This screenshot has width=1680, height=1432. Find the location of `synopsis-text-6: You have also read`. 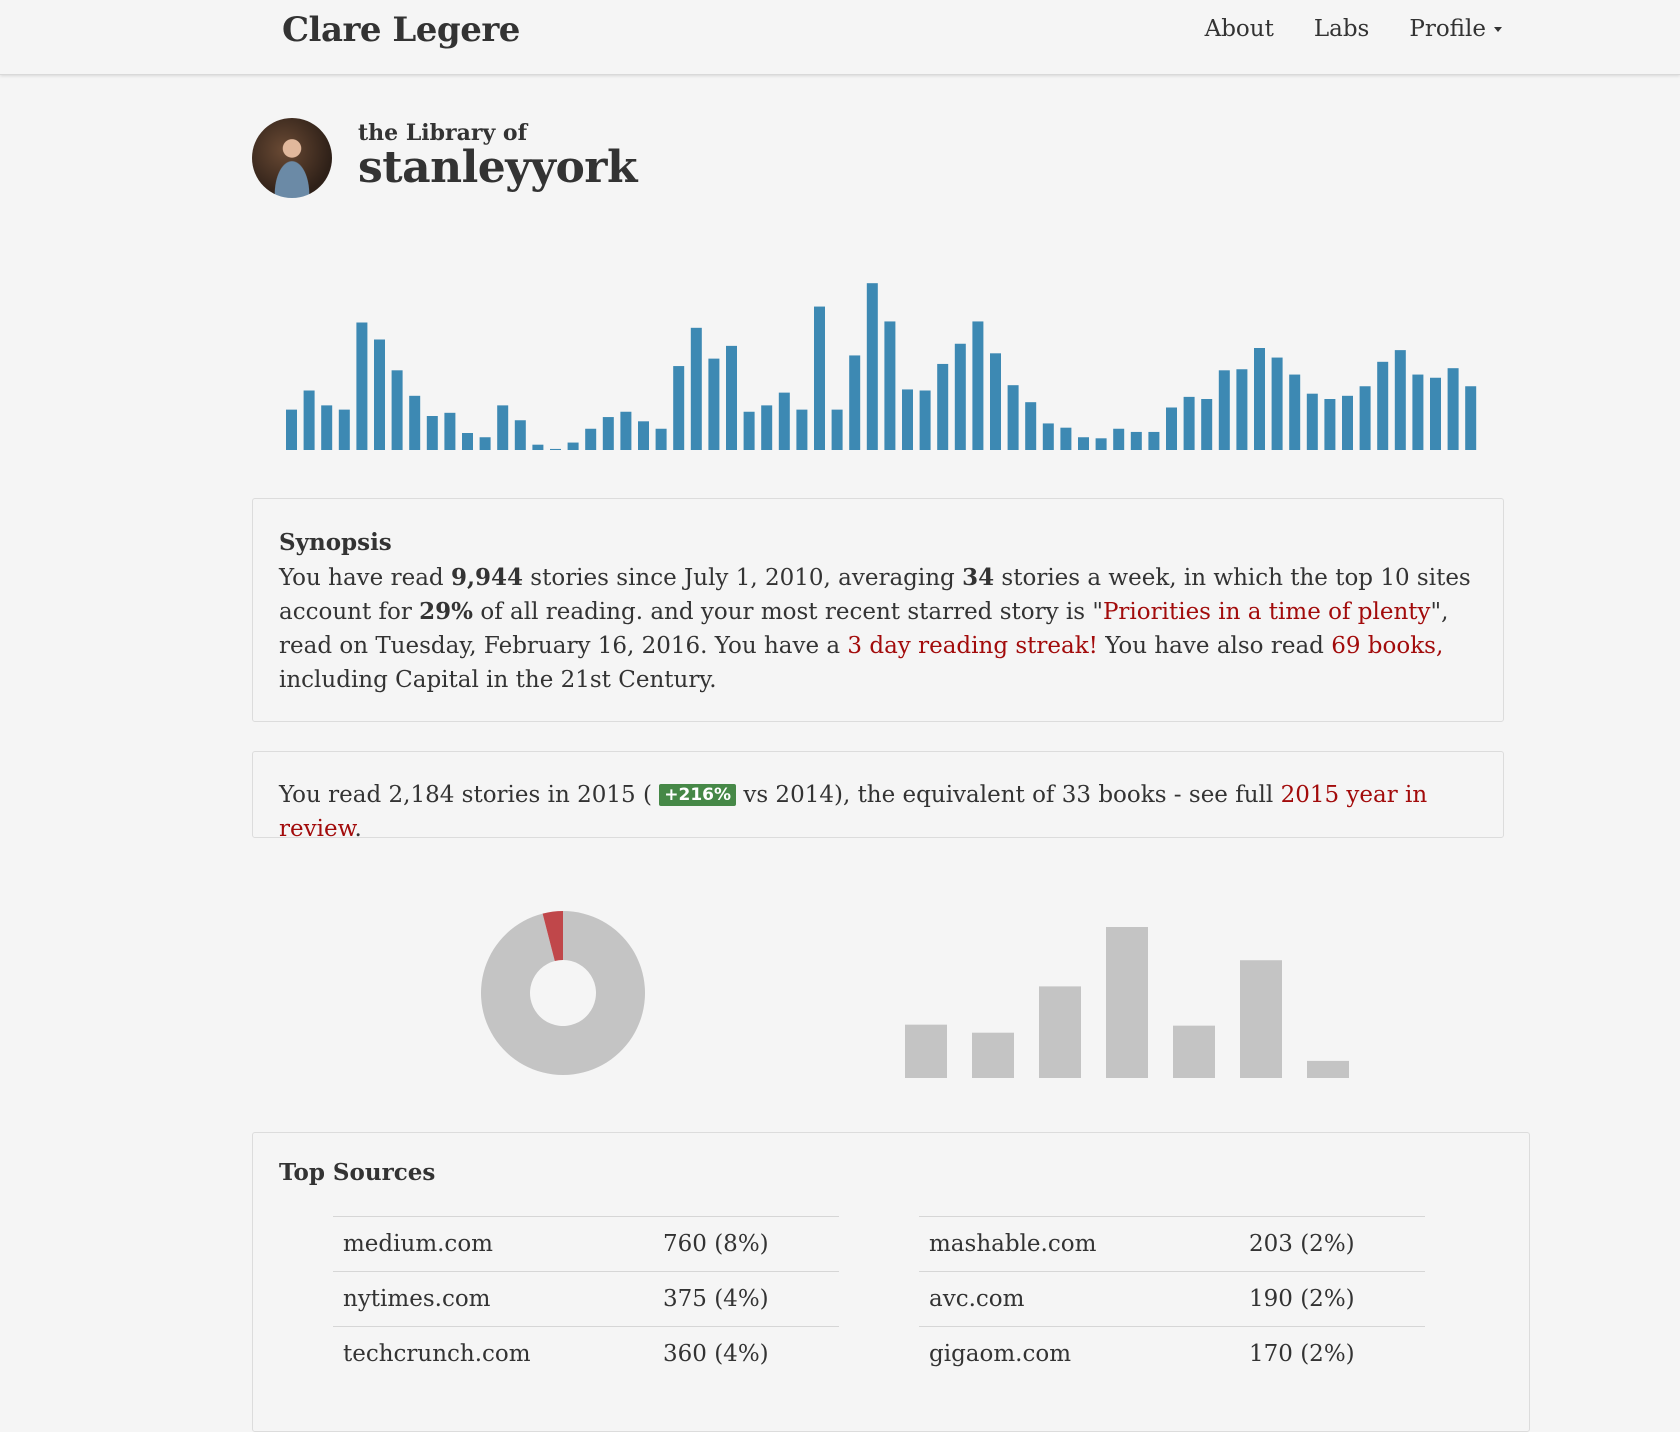

synopsis-text-6: You have also read is located at coordinates (1214, 646).